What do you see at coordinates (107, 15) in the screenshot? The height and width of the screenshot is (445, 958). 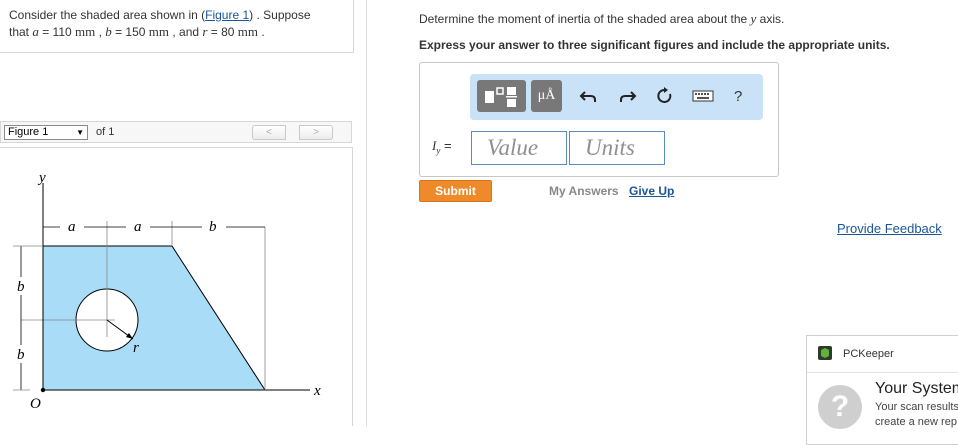 I see `problem-text: Consider the shaded area shown in (` at bounding box center [107, 15].